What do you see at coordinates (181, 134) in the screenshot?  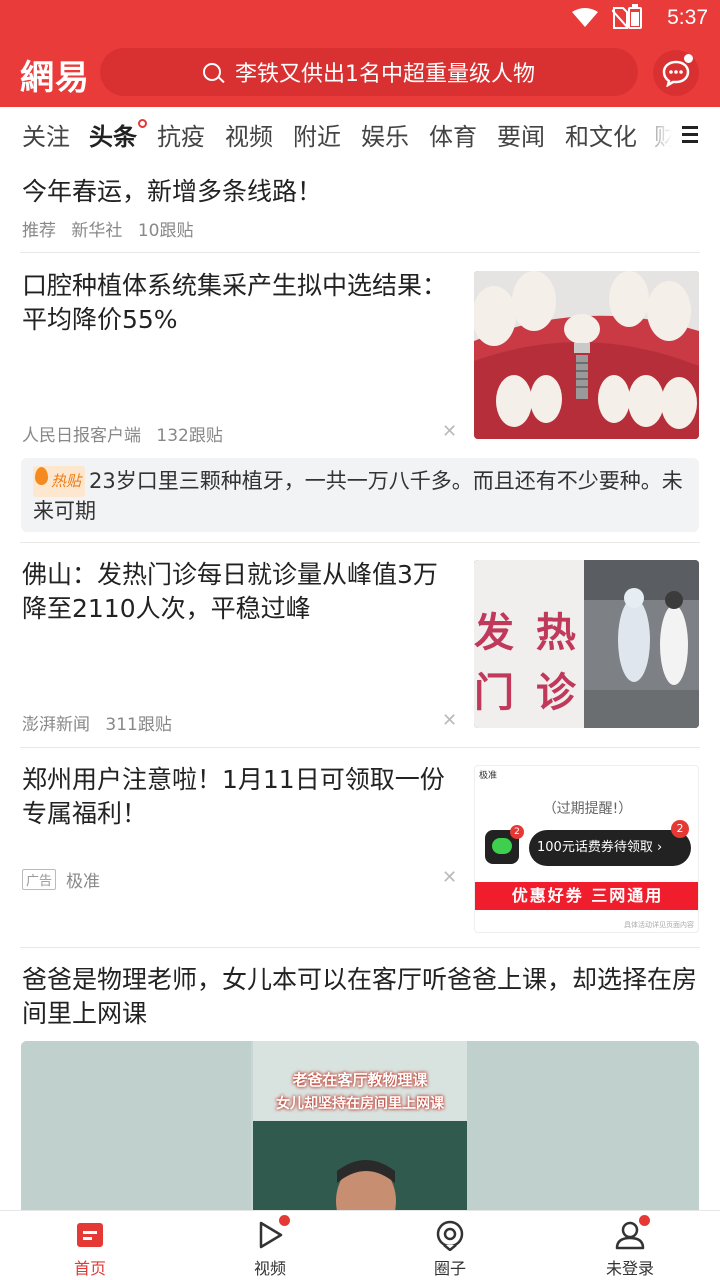 I see `tab-anti-epidemic: 抗疫` at bounding box center [181, 134].